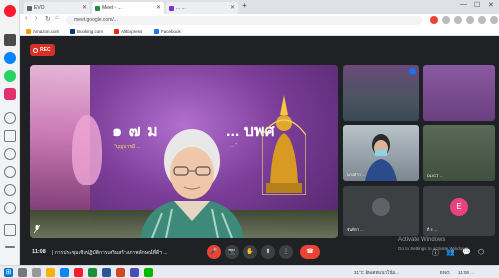 The width and height of the screenshot is (499, 278). Describe the element at coordinates (463, 4) in the screenshot. I see `minimize-button: —` at that location.